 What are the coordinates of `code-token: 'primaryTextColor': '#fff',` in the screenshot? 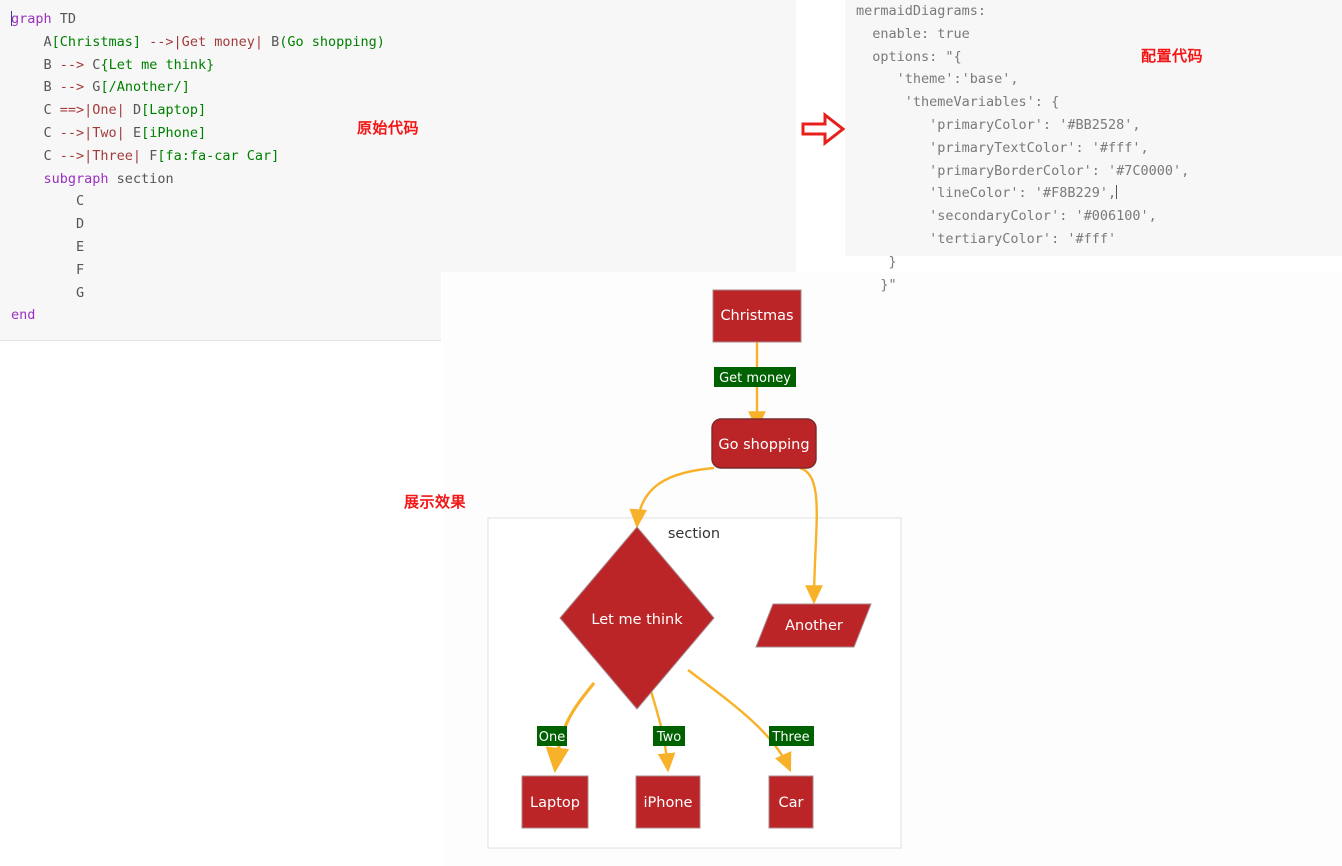 It's located at (1002, 147).